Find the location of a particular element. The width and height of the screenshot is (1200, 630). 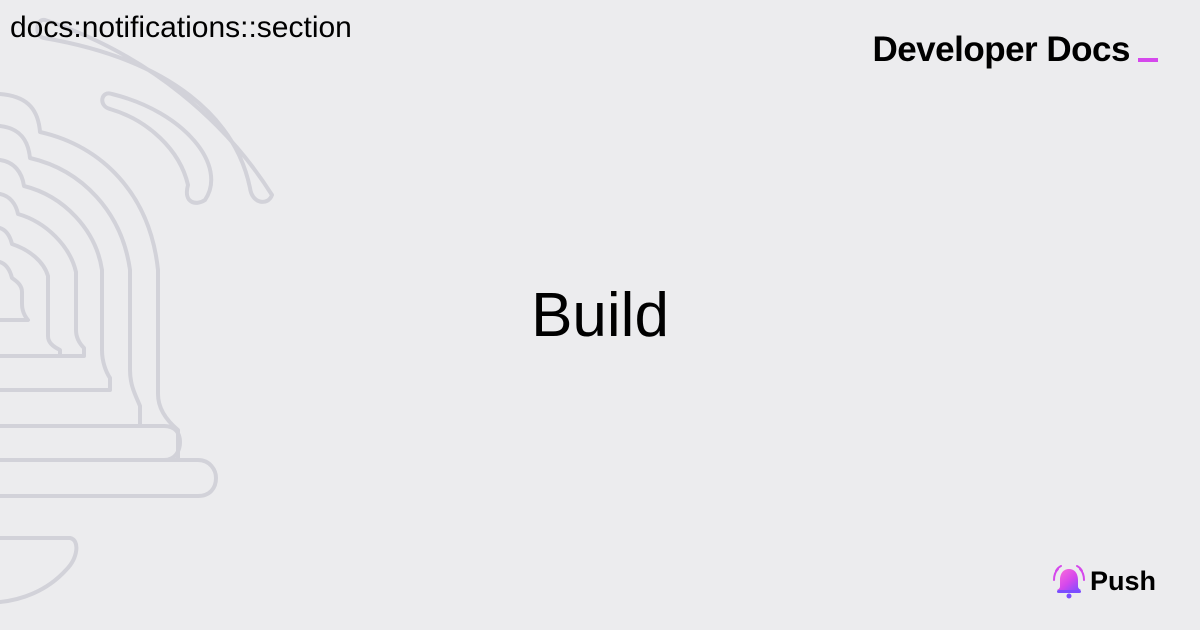

brand-cursor-accent is located at coordinates (1148, 60).